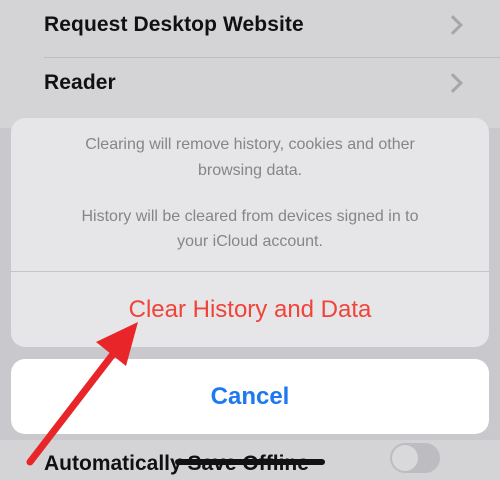 The height and width of the screenshot is (480, 500). Describe the element at coordinates (250, 87) in the screenshot. I see `settings-row-reader: Reader` at that location.